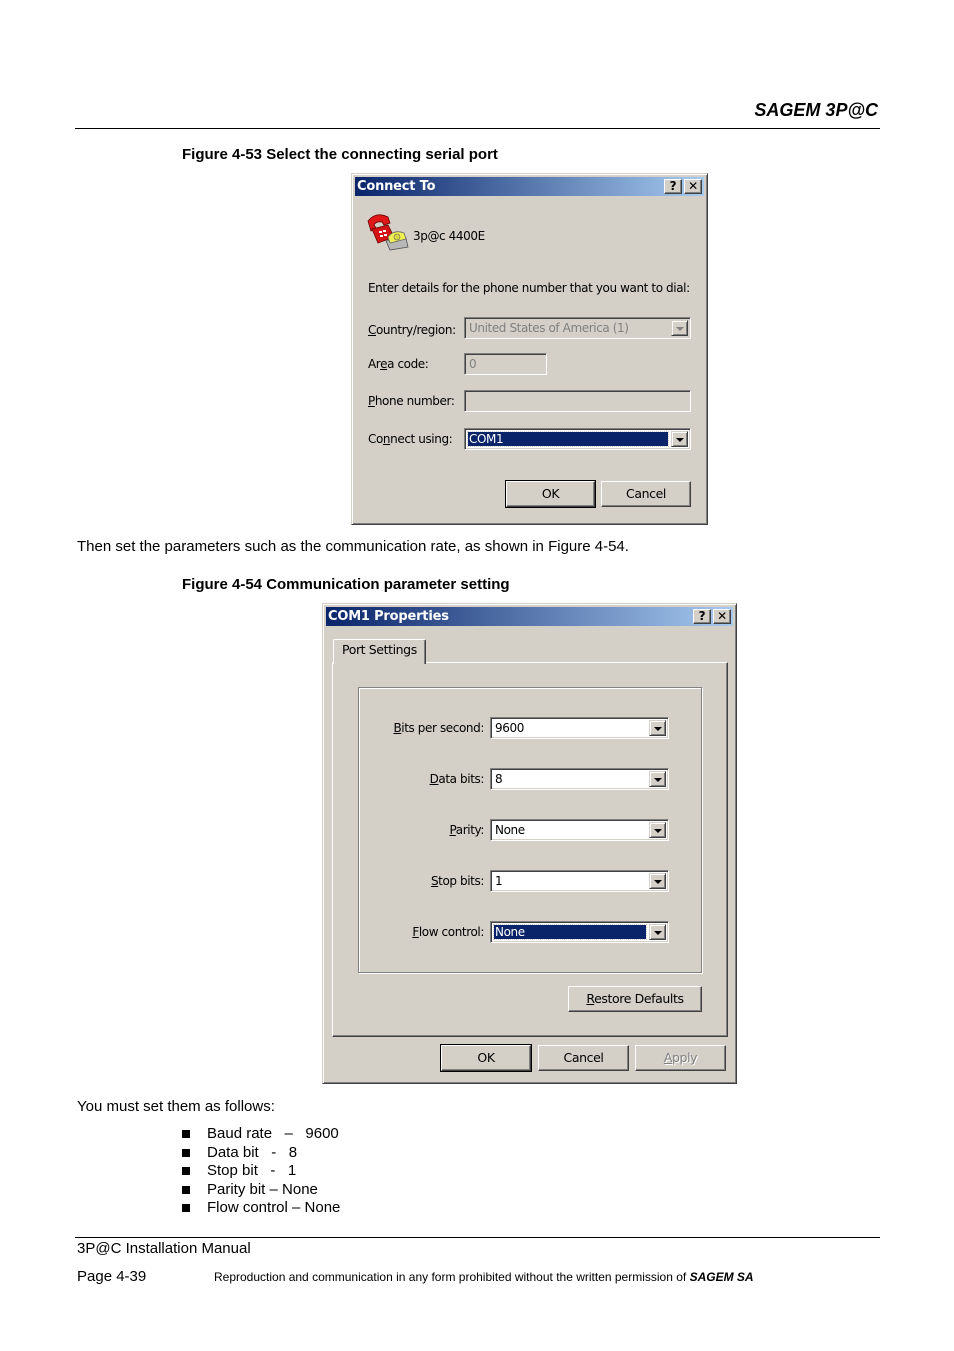  I want to click on phone-number-label: Phone number:, so click(411, 401).